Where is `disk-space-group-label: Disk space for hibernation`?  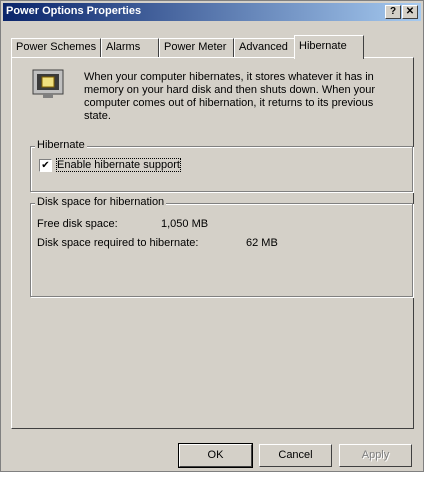
disk-space-group-label: Disk space for hibernation is located at coordinates (101, 202).